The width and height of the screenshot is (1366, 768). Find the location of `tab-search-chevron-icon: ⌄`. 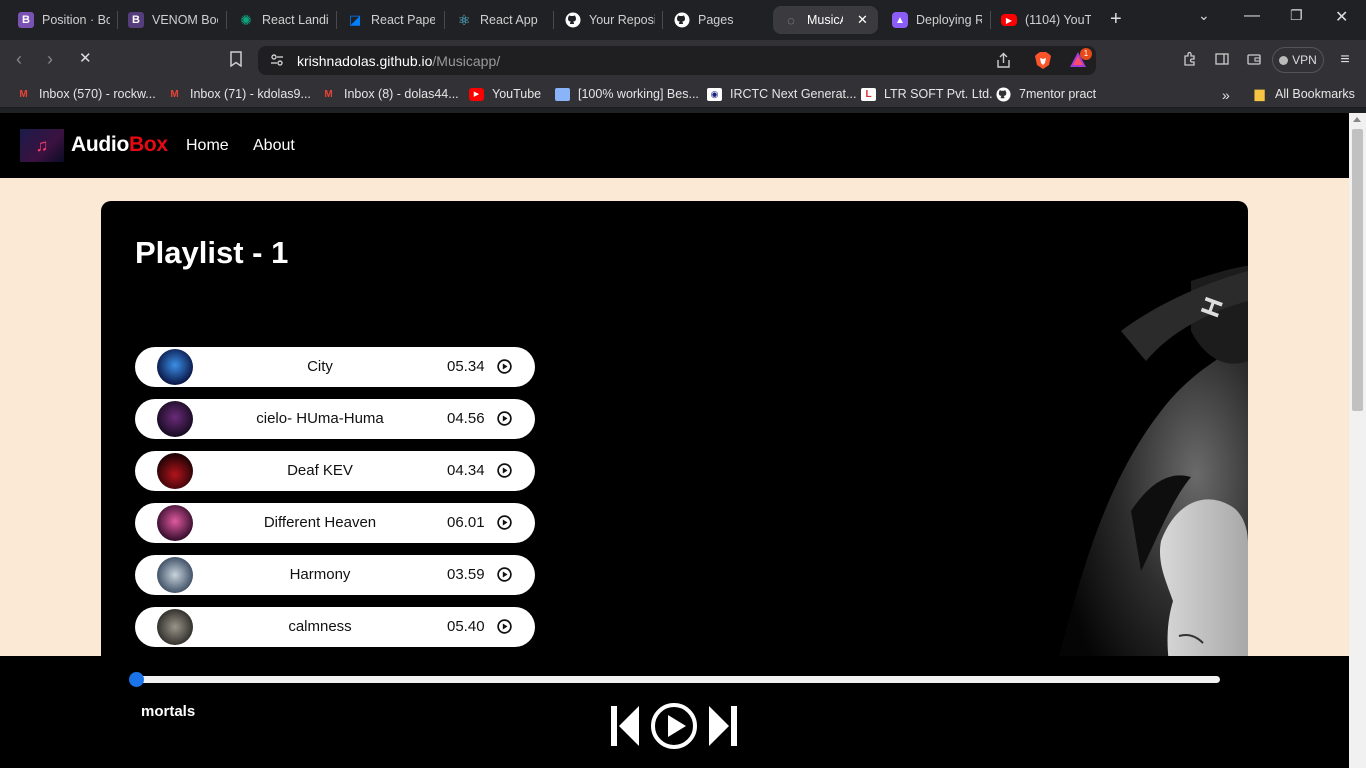

tab-search-chevron-icon: ⌄ is located at coordinates (1204, 15).